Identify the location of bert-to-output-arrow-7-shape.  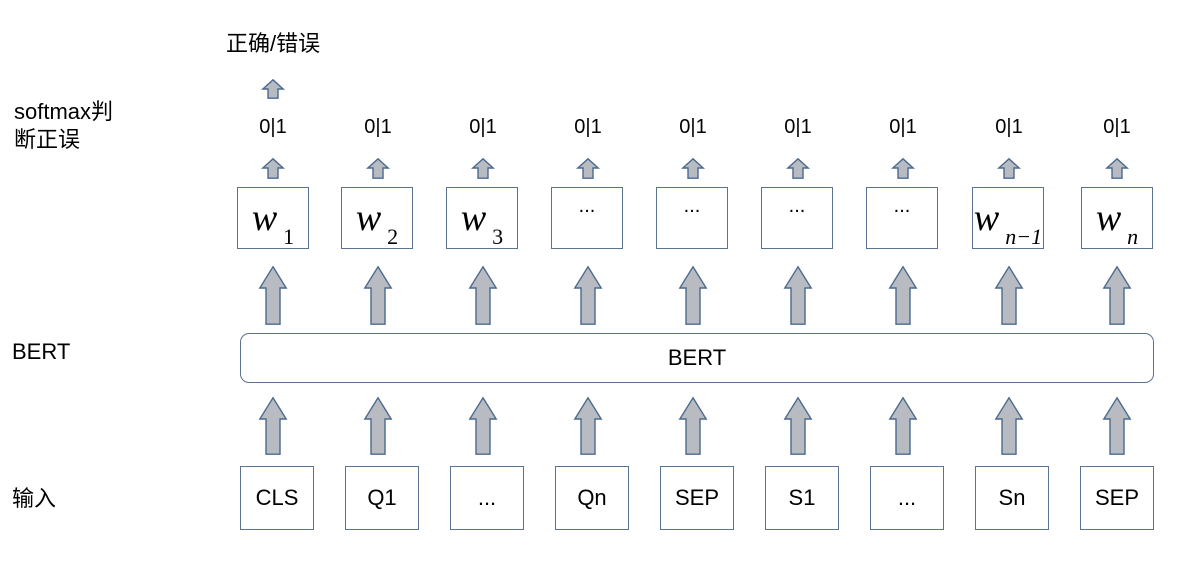
(903, 295).